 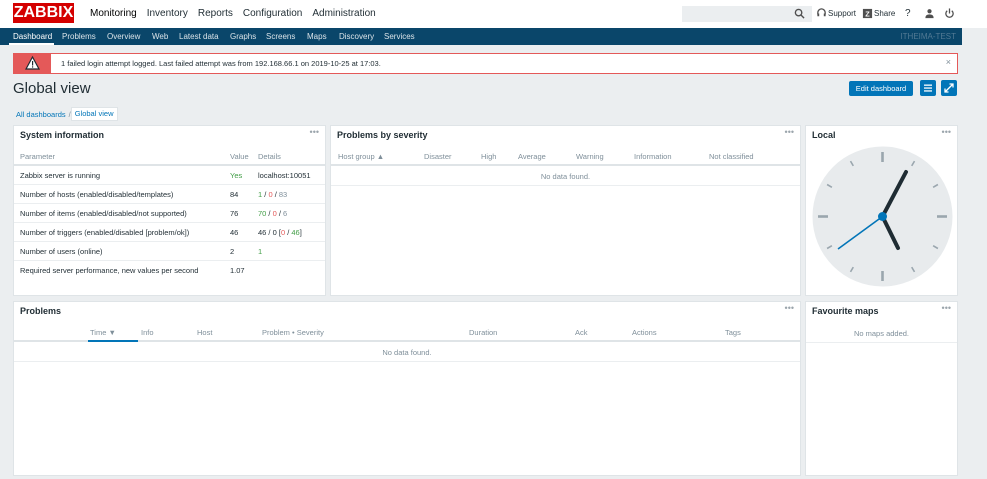 I want to click on dashboard-actions-button, so click(x=928, y=88).